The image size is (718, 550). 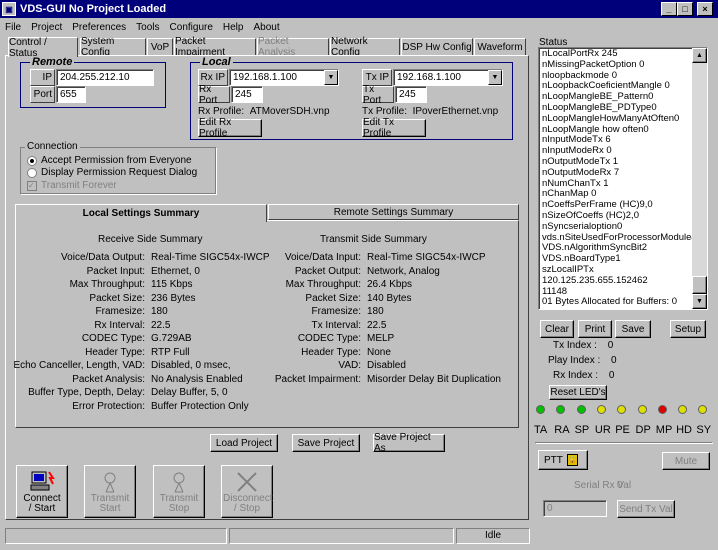 I want to click on tab-system-config: System Config, so click(x=113, y=47).